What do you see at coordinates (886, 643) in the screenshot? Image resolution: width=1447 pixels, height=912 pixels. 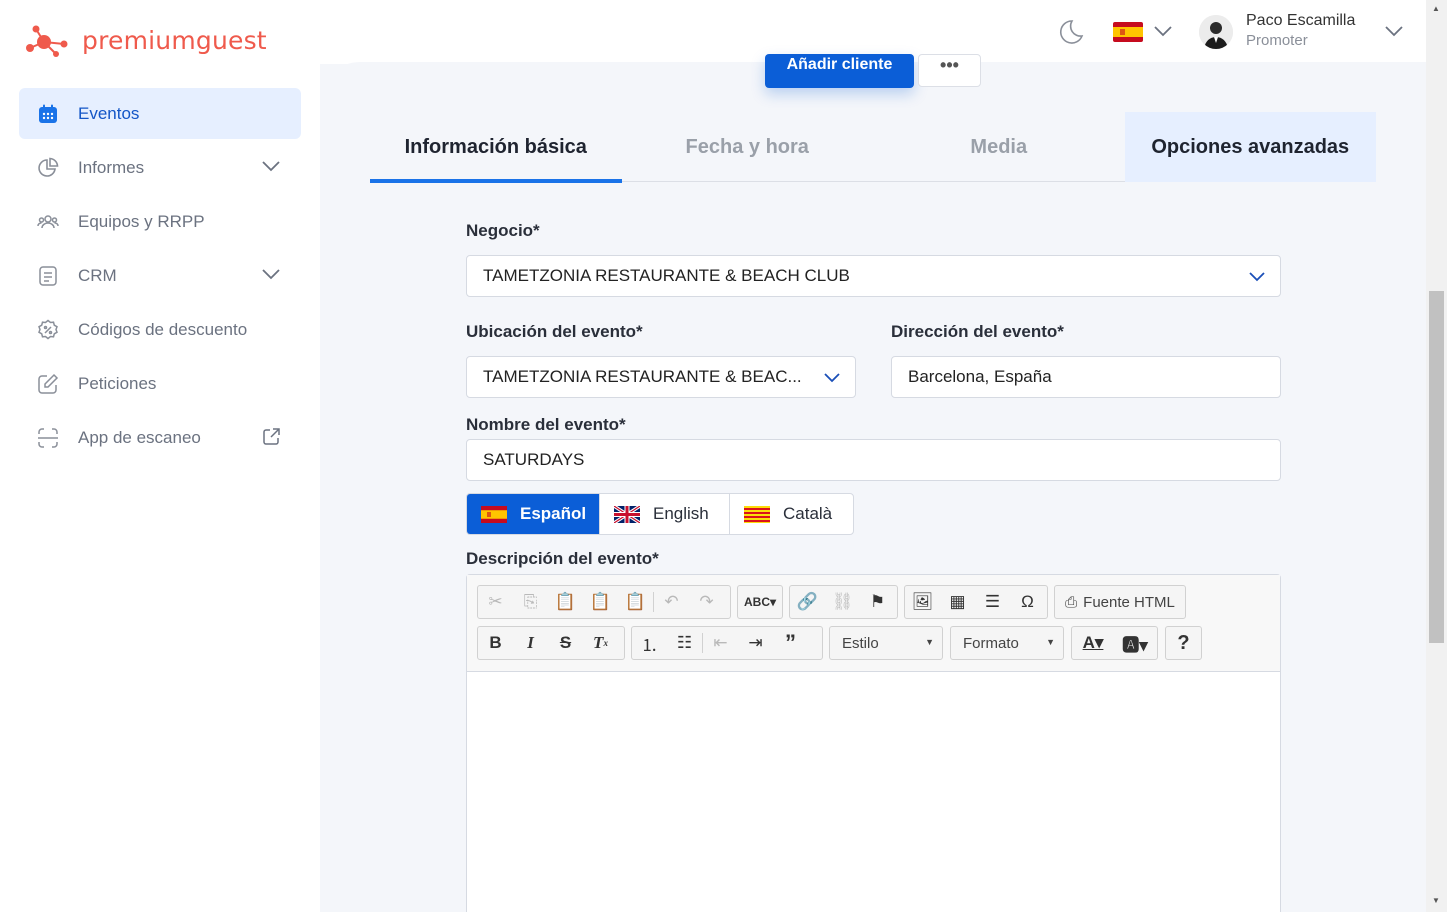 I see `style-combo: Estilo ▼` at bounding box center [886, 643].